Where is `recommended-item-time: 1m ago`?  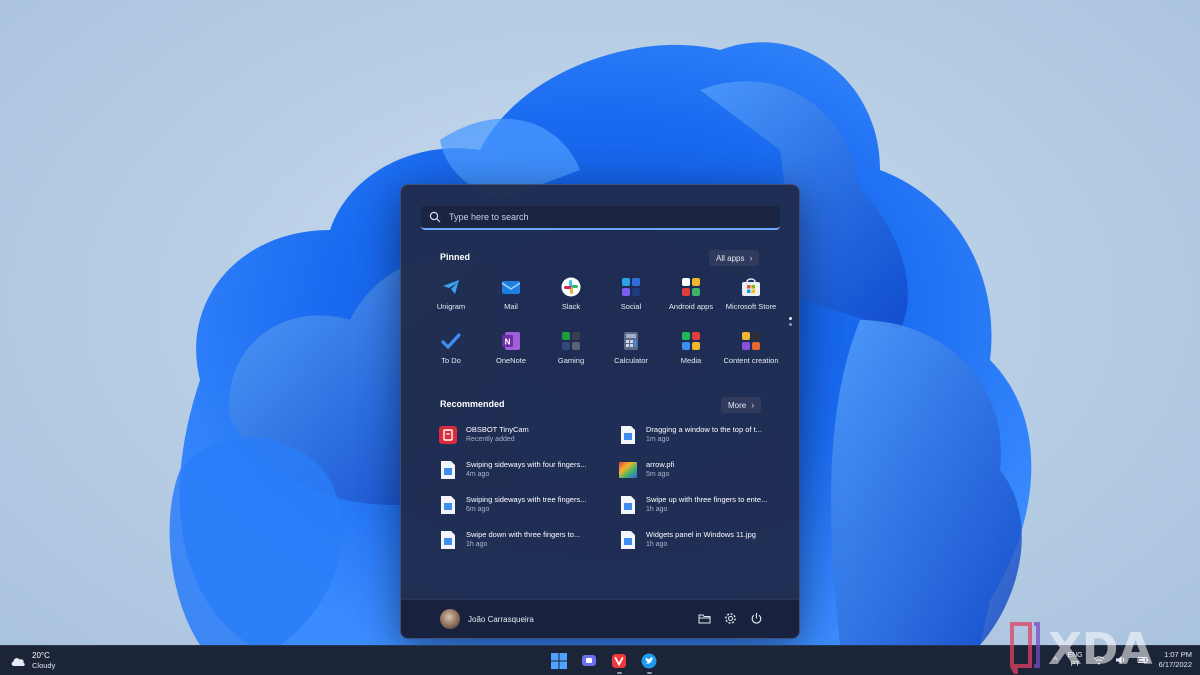 recommended-item-time: 1m ago is located at coordinates (658, 439).